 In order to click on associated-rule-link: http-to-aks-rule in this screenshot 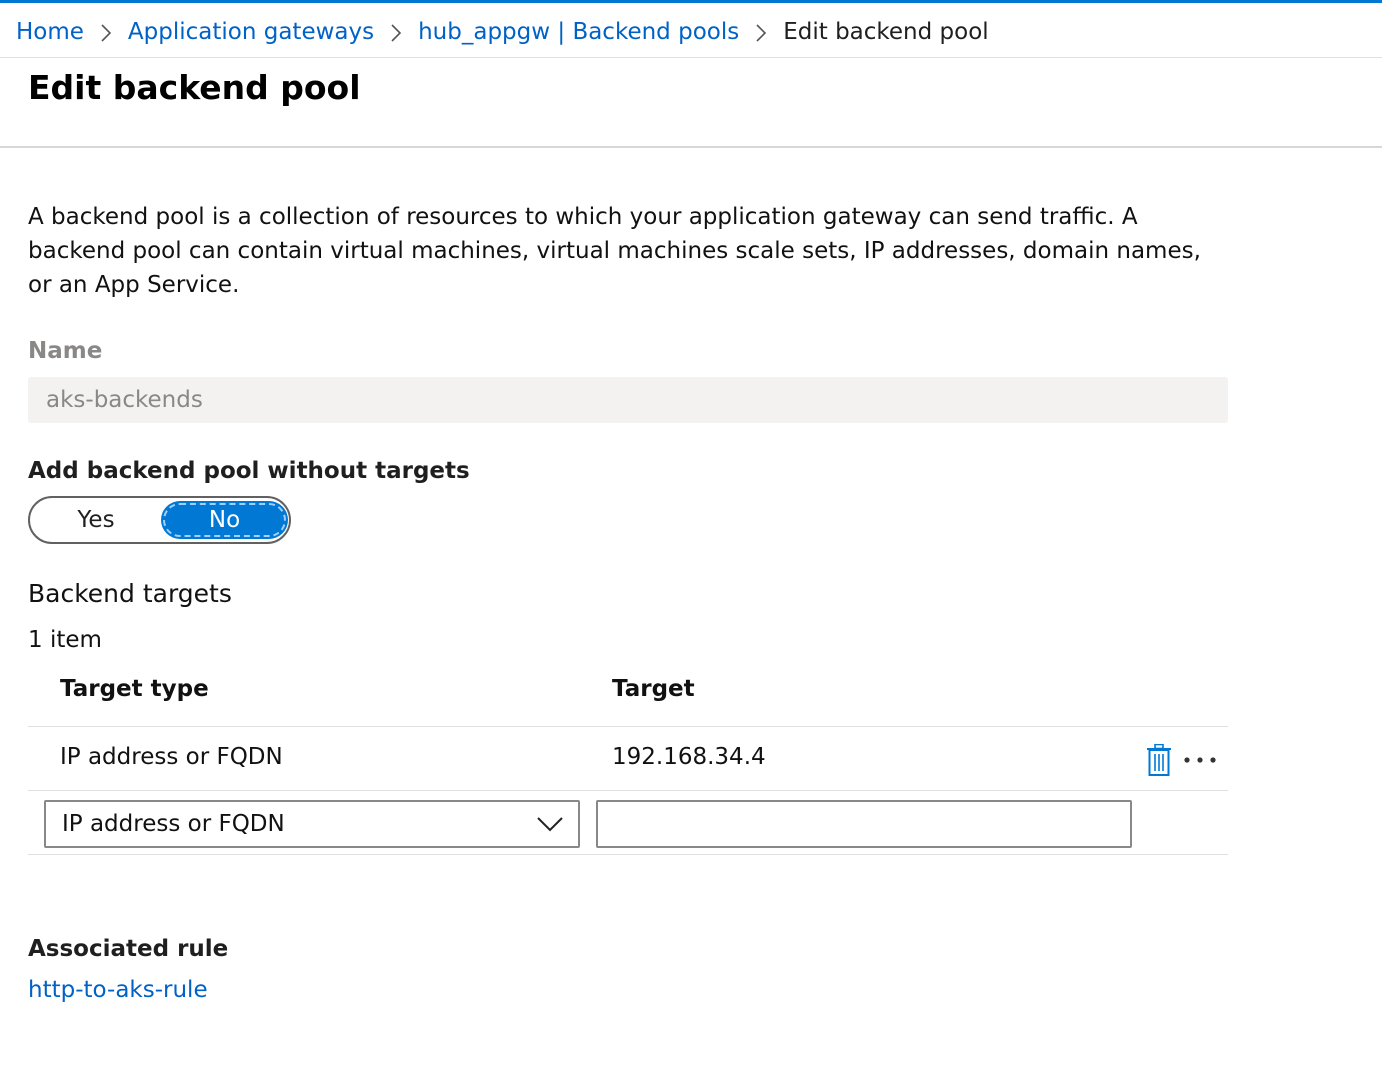, I will do `click(118, 990)`.